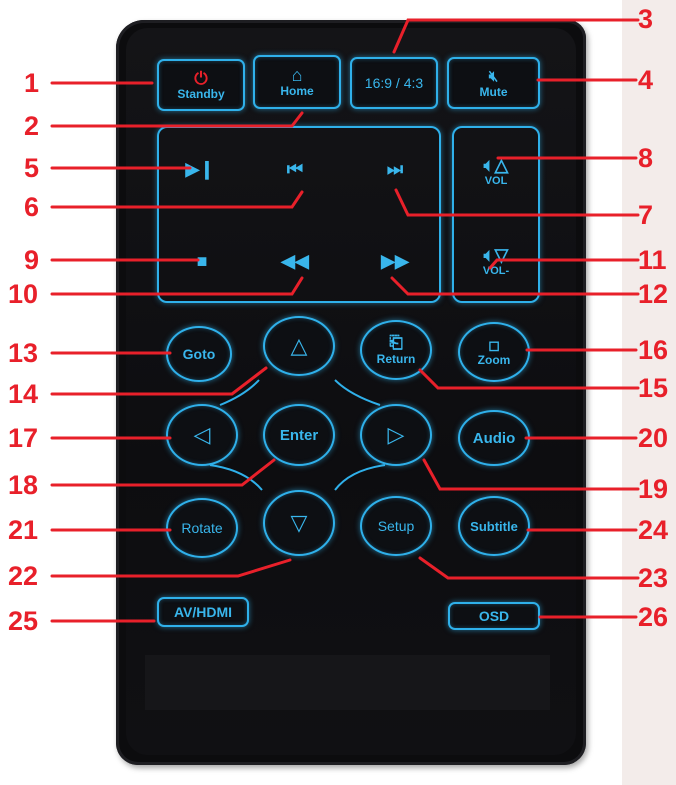 The height and width of the screenshot is (785, 676). I want to click on callout-3: 3, so click(646, 19).